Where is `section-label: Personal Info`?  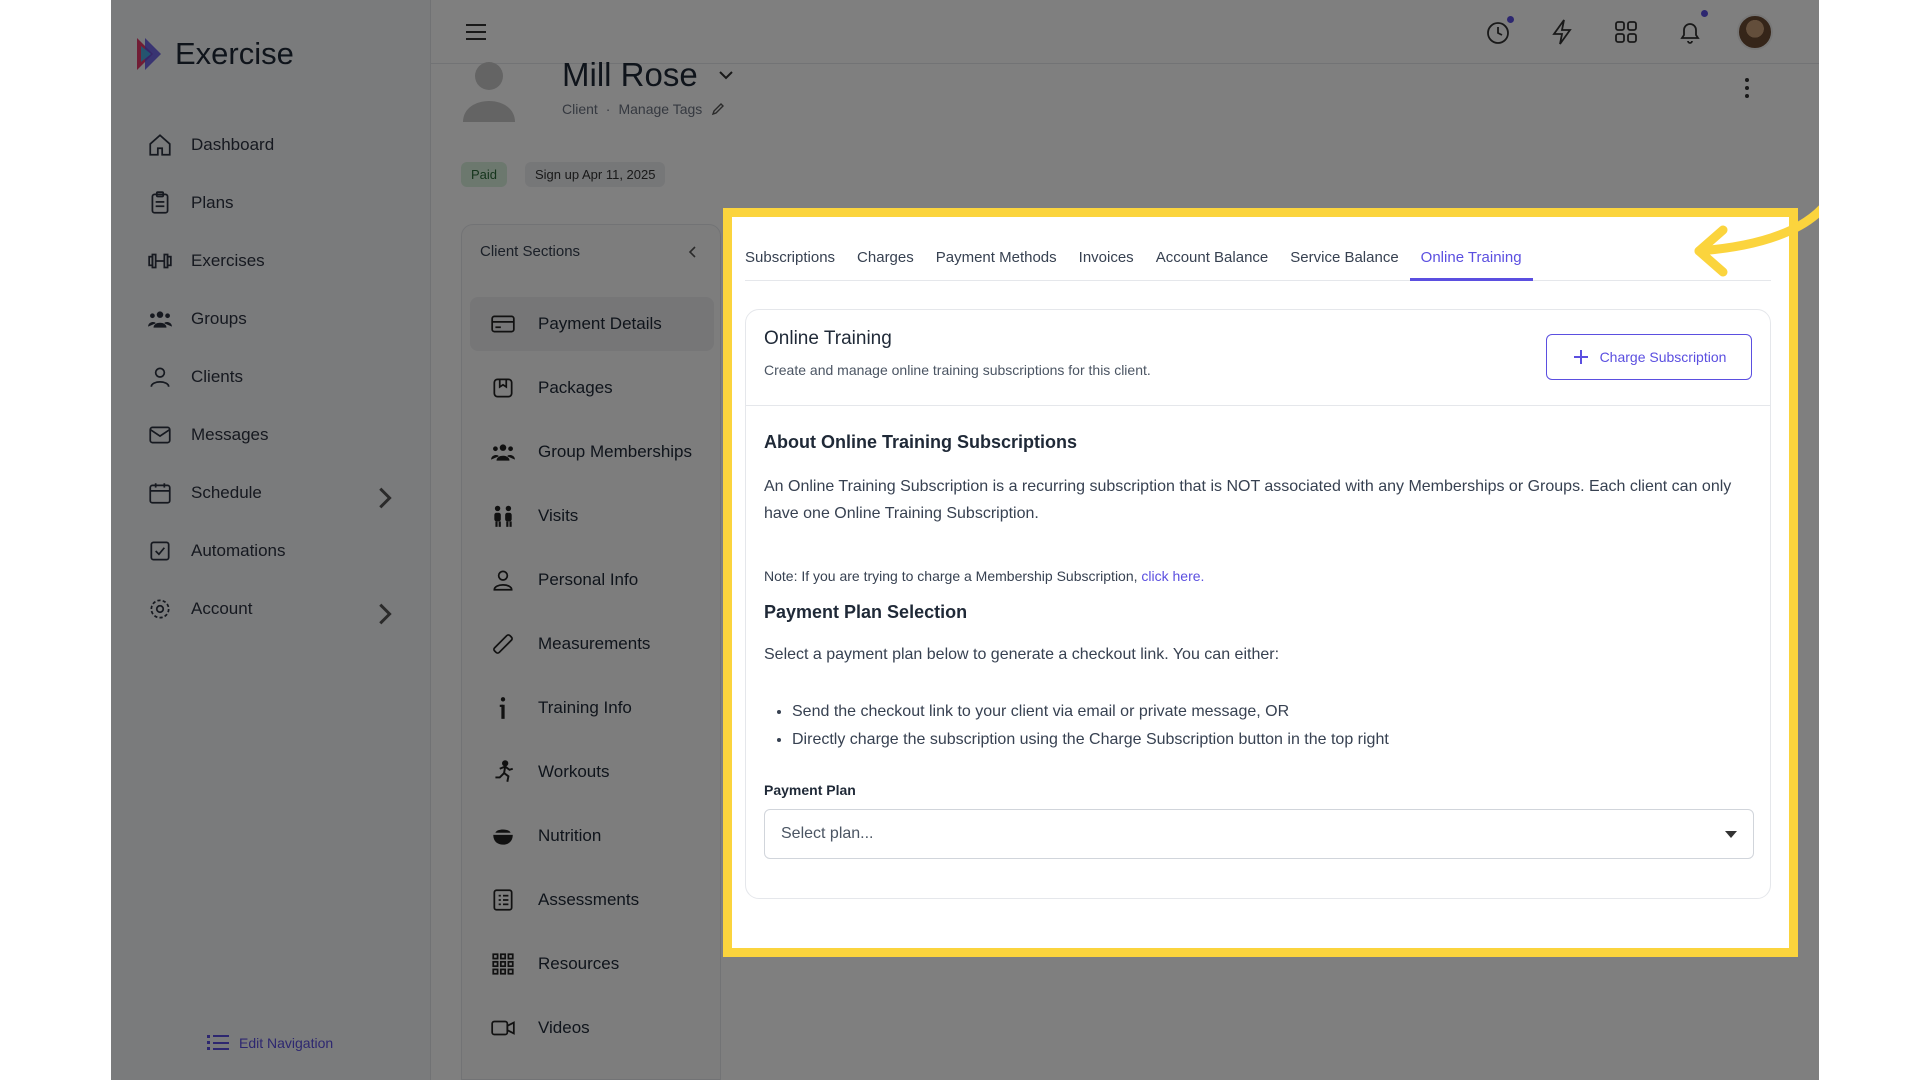
section-label: Personal Info is located at coordinates (588, 579).